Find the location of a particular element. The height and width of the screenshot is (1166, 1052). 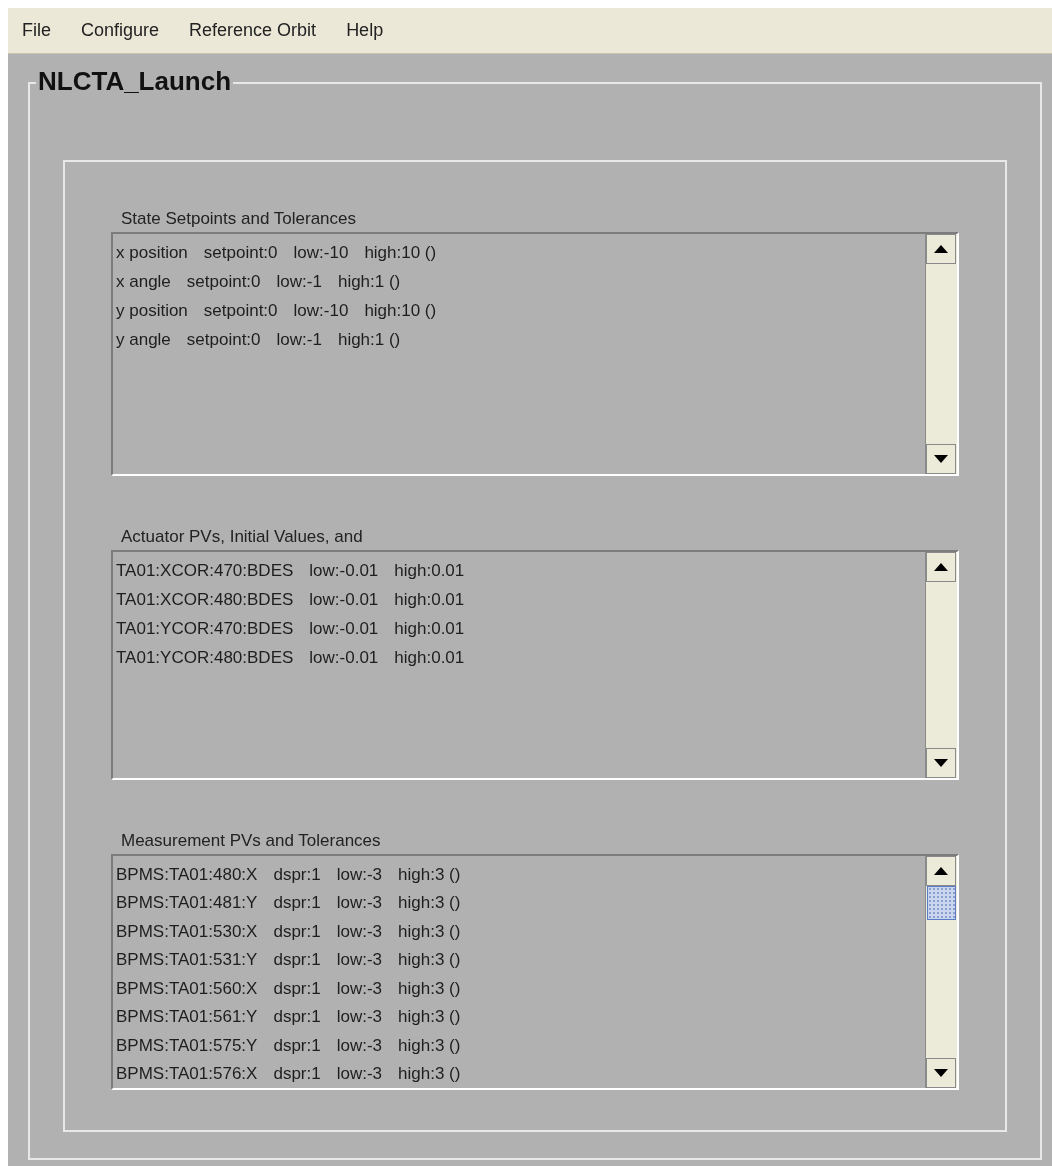

list-entry: BPMS:TA01:575:Y is located at coordinates (187, 1045).